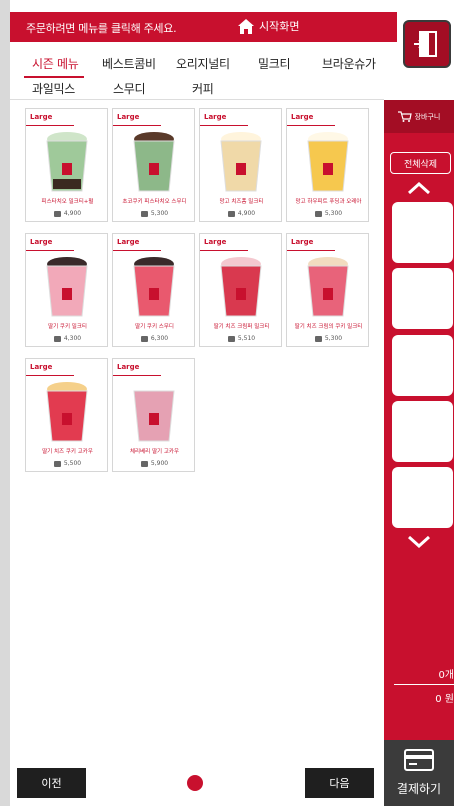 This screenshot has width=454, height=806. What do you see at coordinates (101, 28) in the screenshot?
I see `order-hint: 주문하려면 메뉴를 클릭해 주세요.` at bounding box center [101, 28].